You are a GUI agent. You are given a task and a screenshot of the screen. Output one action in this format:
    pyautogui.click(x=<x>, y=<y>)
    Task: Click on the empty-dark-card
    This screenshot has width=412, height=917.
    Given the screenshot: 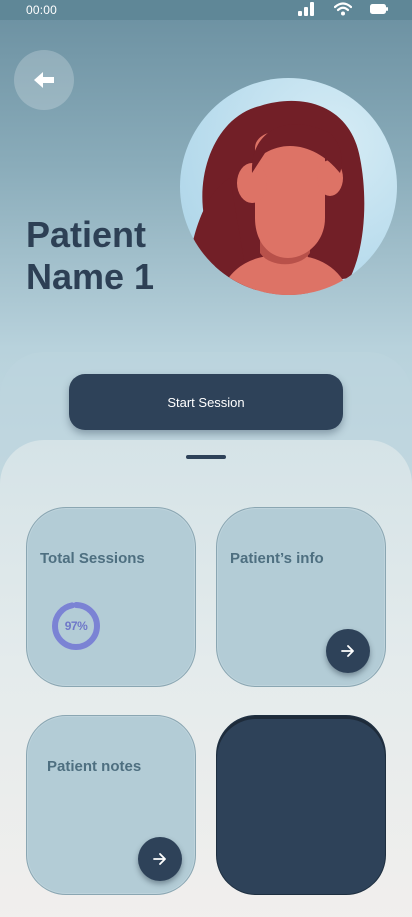 What is the action you would take?
    pyautogui.click(x=301, y=805)
    